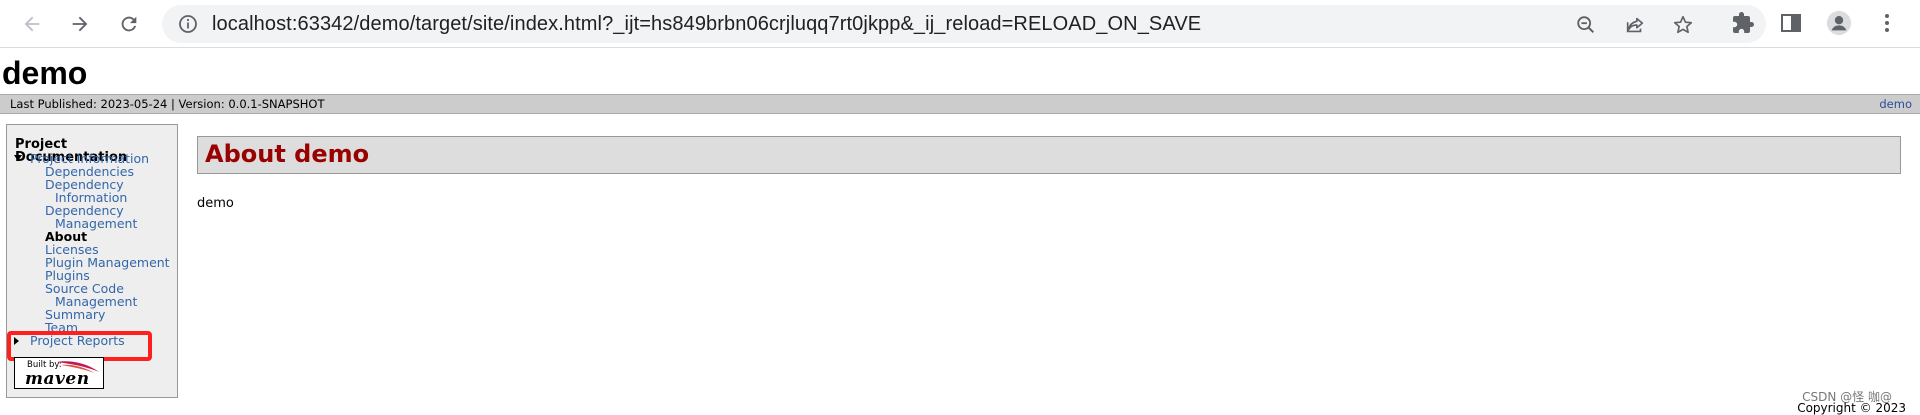  What do you see at coordinates (1635, 25) in the screenshot?
I see `share-icon` at bounding box center [1635, 25].